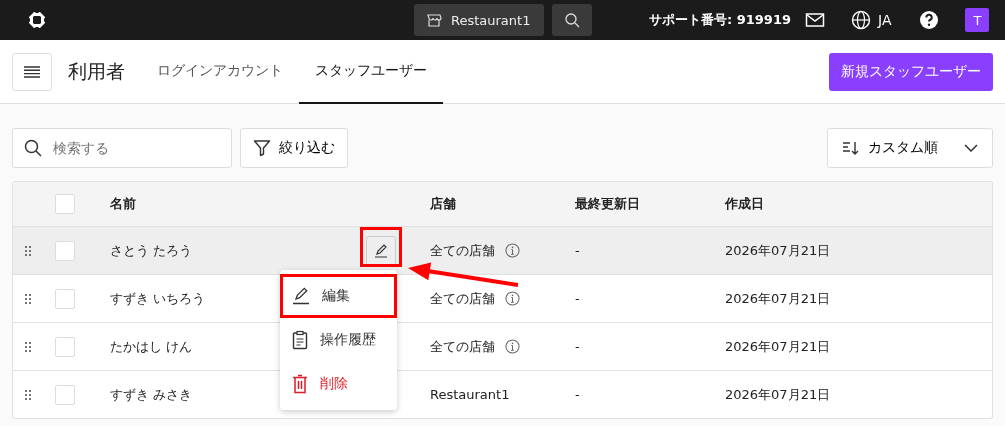  I want to click on tab: ログインアカウント, so click(220, 71).